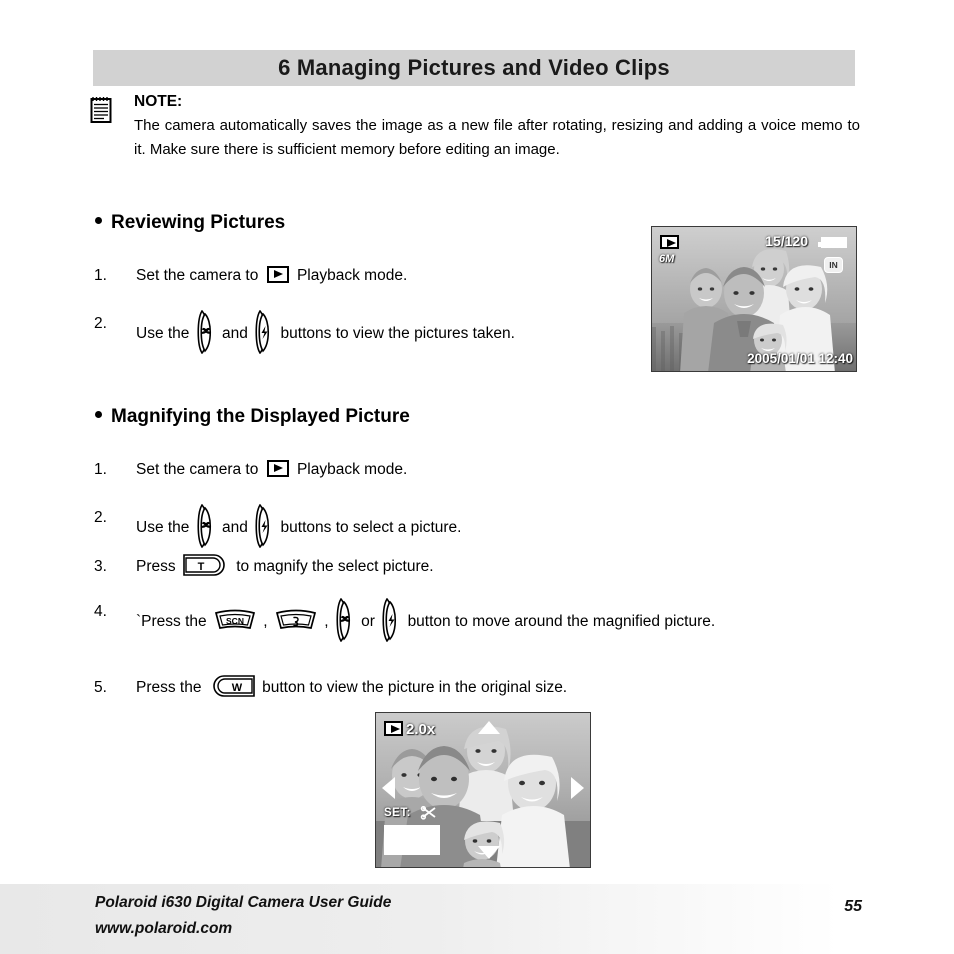 This screenshot has width=954, height=954. Describe the element at coordinates (171, 621) in the screenshot. I see `step-text-part1: `Press the` at that location.